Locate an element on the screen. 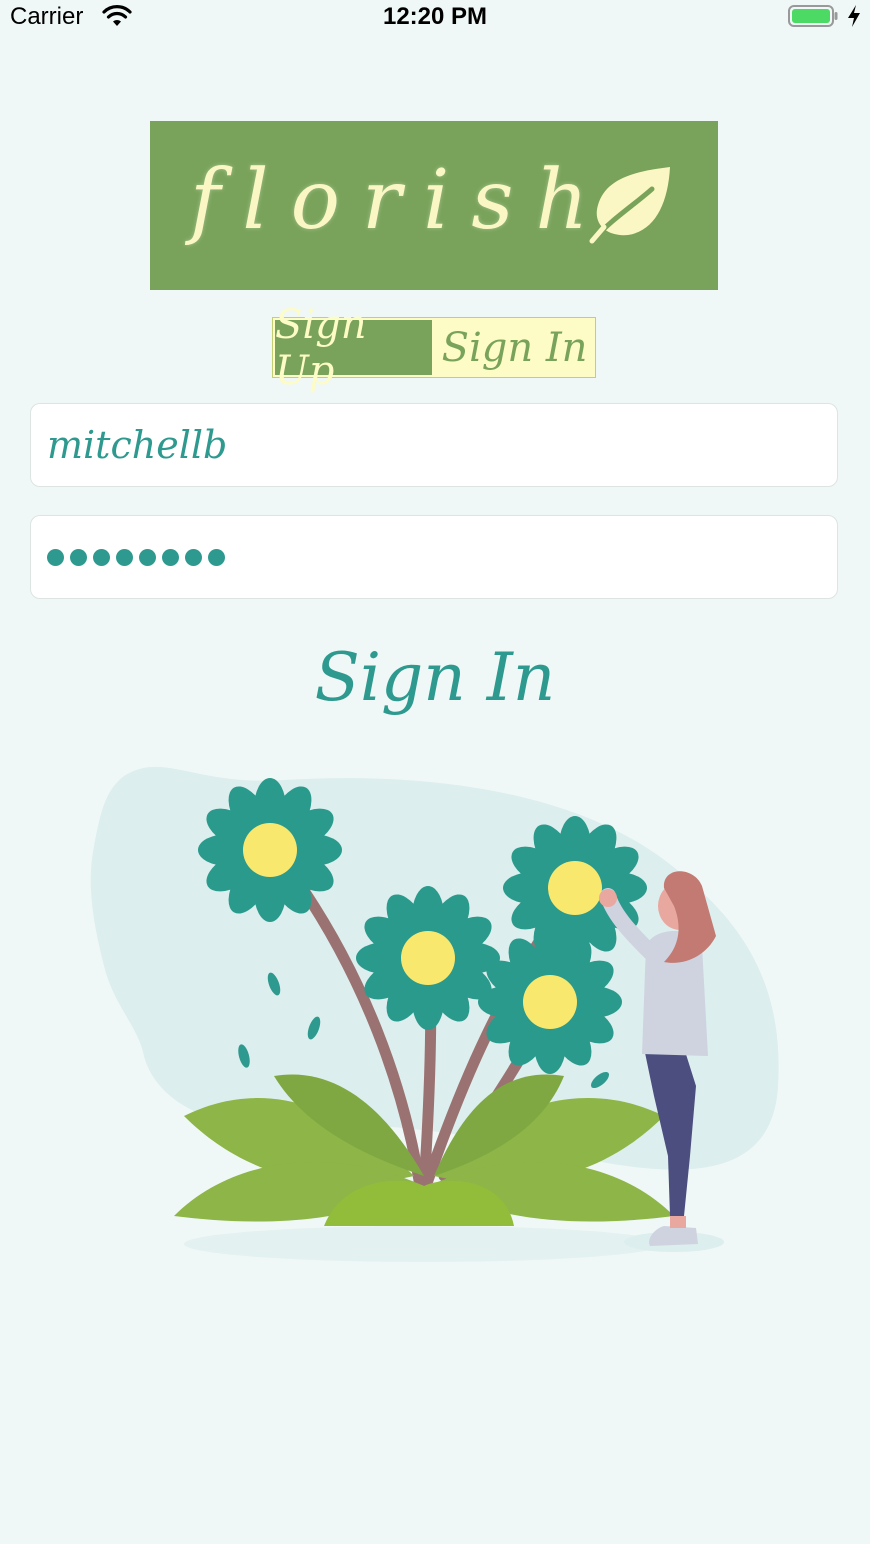 This screenshot has height=1544, width=870. username-value: mitchellb is located at coordinates (137, 445).